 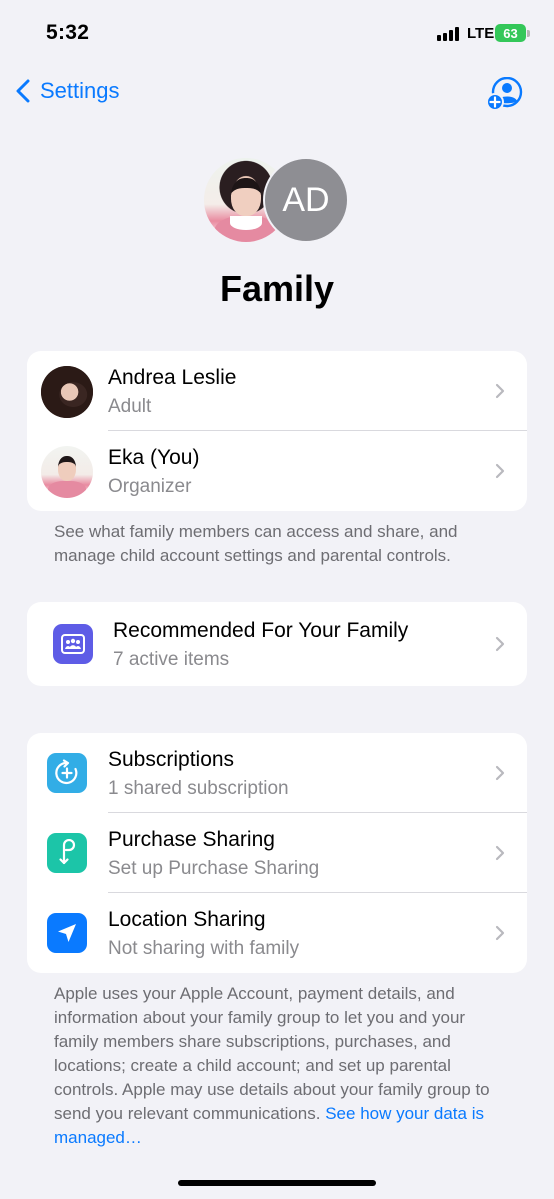 I want to click on status-bar: 5:32 LTE 63, so click(x=277, y=33).